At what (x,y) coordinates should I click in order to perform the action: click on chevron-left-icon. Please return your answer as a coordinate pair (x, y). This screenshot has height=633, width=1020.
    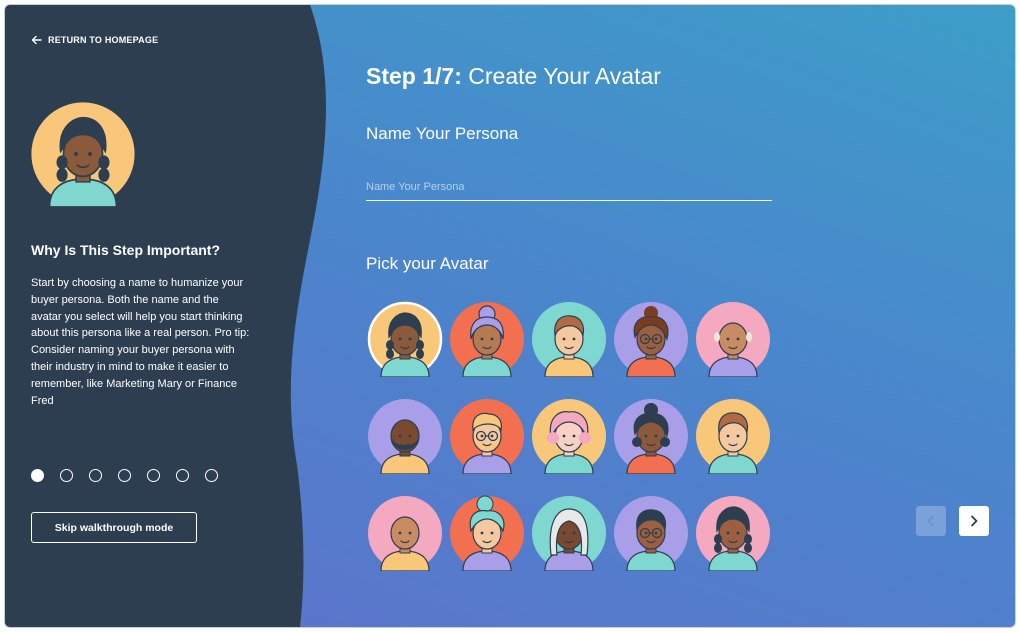
    Looking at the image, I should click on (930, 521).